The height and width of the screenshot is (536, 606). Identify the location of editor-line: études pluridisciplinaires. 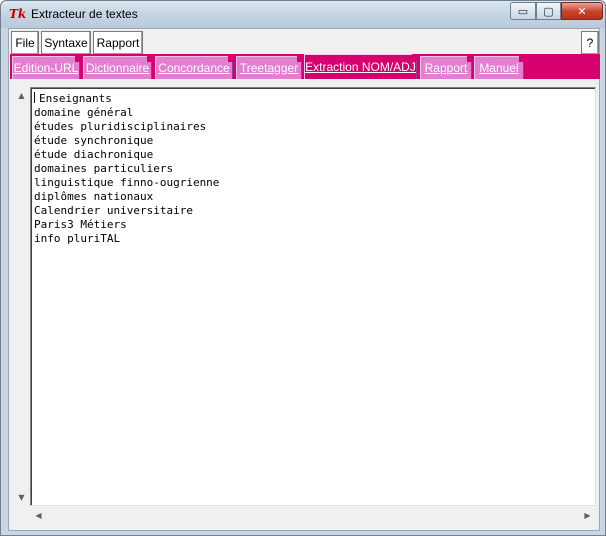
(120, 126).